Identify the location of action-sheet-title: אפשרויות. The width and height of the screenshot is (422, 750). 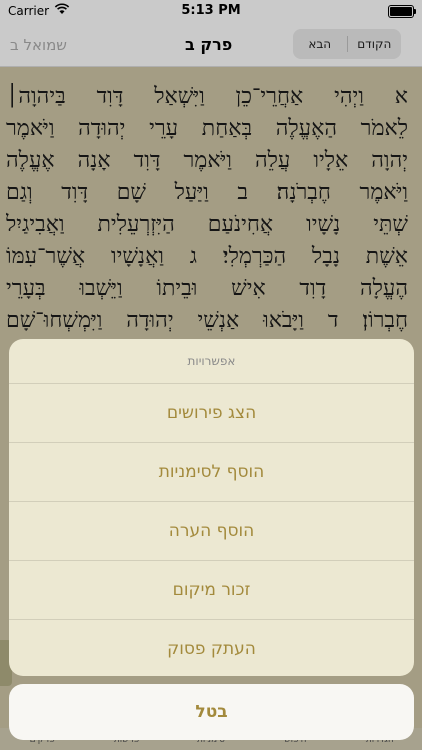
(211, 361).